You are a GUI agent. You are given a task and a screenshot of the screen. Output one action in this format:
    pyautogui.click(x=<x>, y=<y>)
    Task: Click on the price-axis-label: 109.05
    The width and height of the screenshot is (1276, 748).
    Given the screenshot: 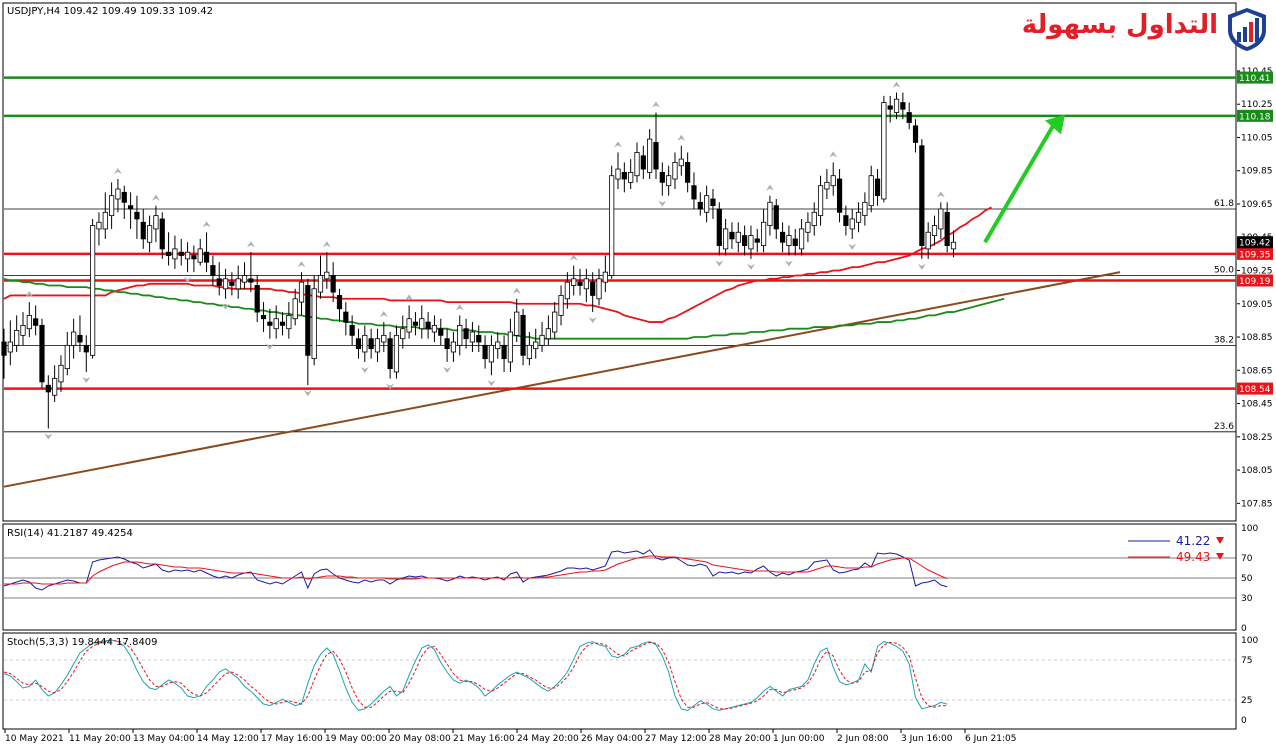 What is the action you would take?
    pyautogui.click(x=1257, y=305)
    